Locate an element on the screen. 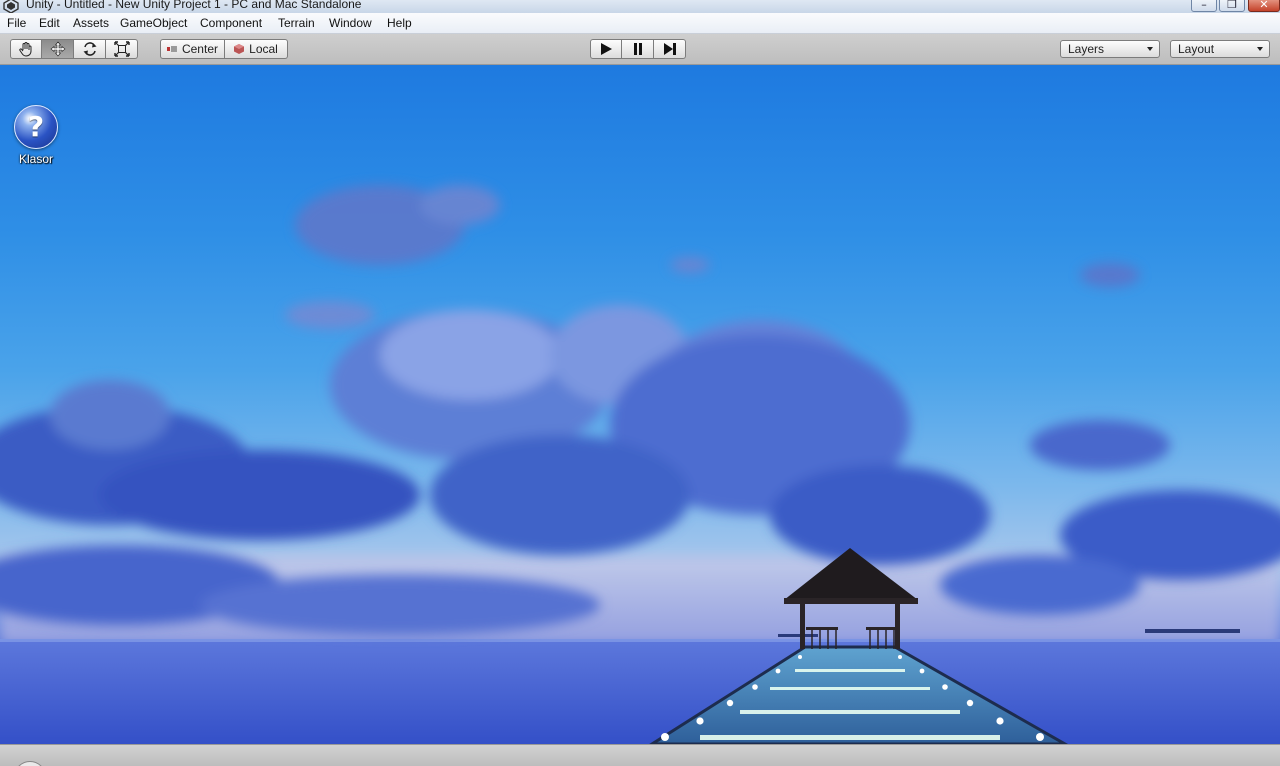 The height and width of the screenshot is (766, 1280). maximize-icon: ❐ is located at coordinates (1232, 5).